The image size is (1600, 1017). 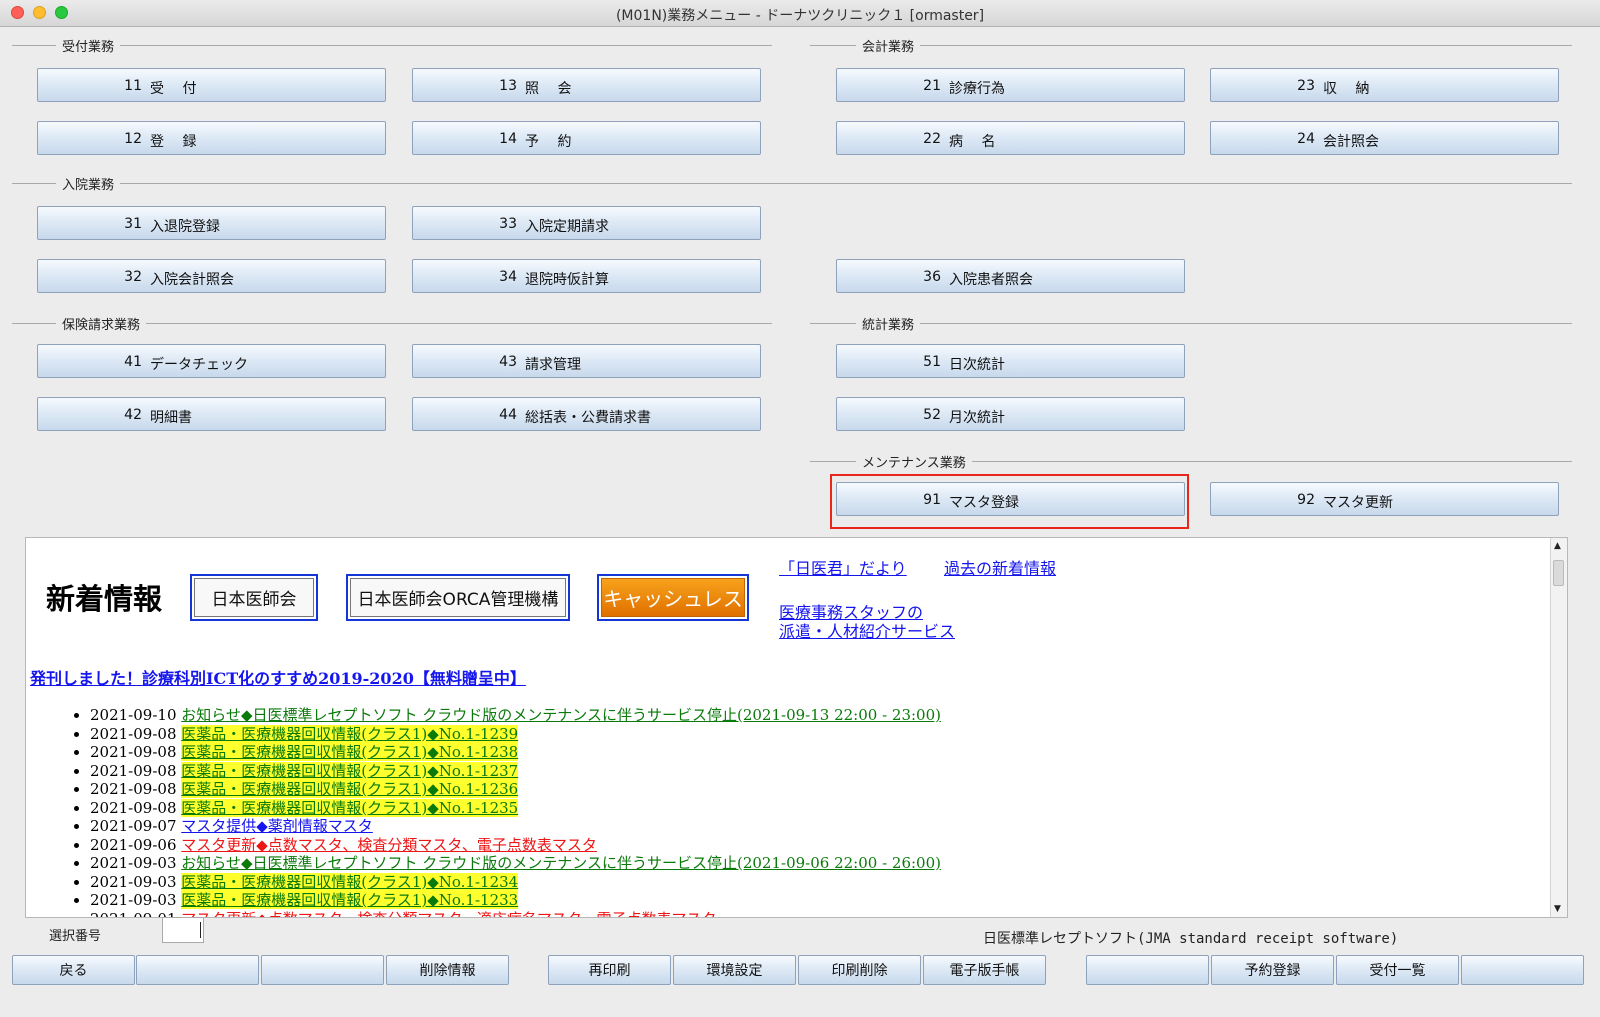 What do you see at coordinates (1009, 501) in the screenshot?
I see `highlight-frame` at bounding box center [1009, 501].